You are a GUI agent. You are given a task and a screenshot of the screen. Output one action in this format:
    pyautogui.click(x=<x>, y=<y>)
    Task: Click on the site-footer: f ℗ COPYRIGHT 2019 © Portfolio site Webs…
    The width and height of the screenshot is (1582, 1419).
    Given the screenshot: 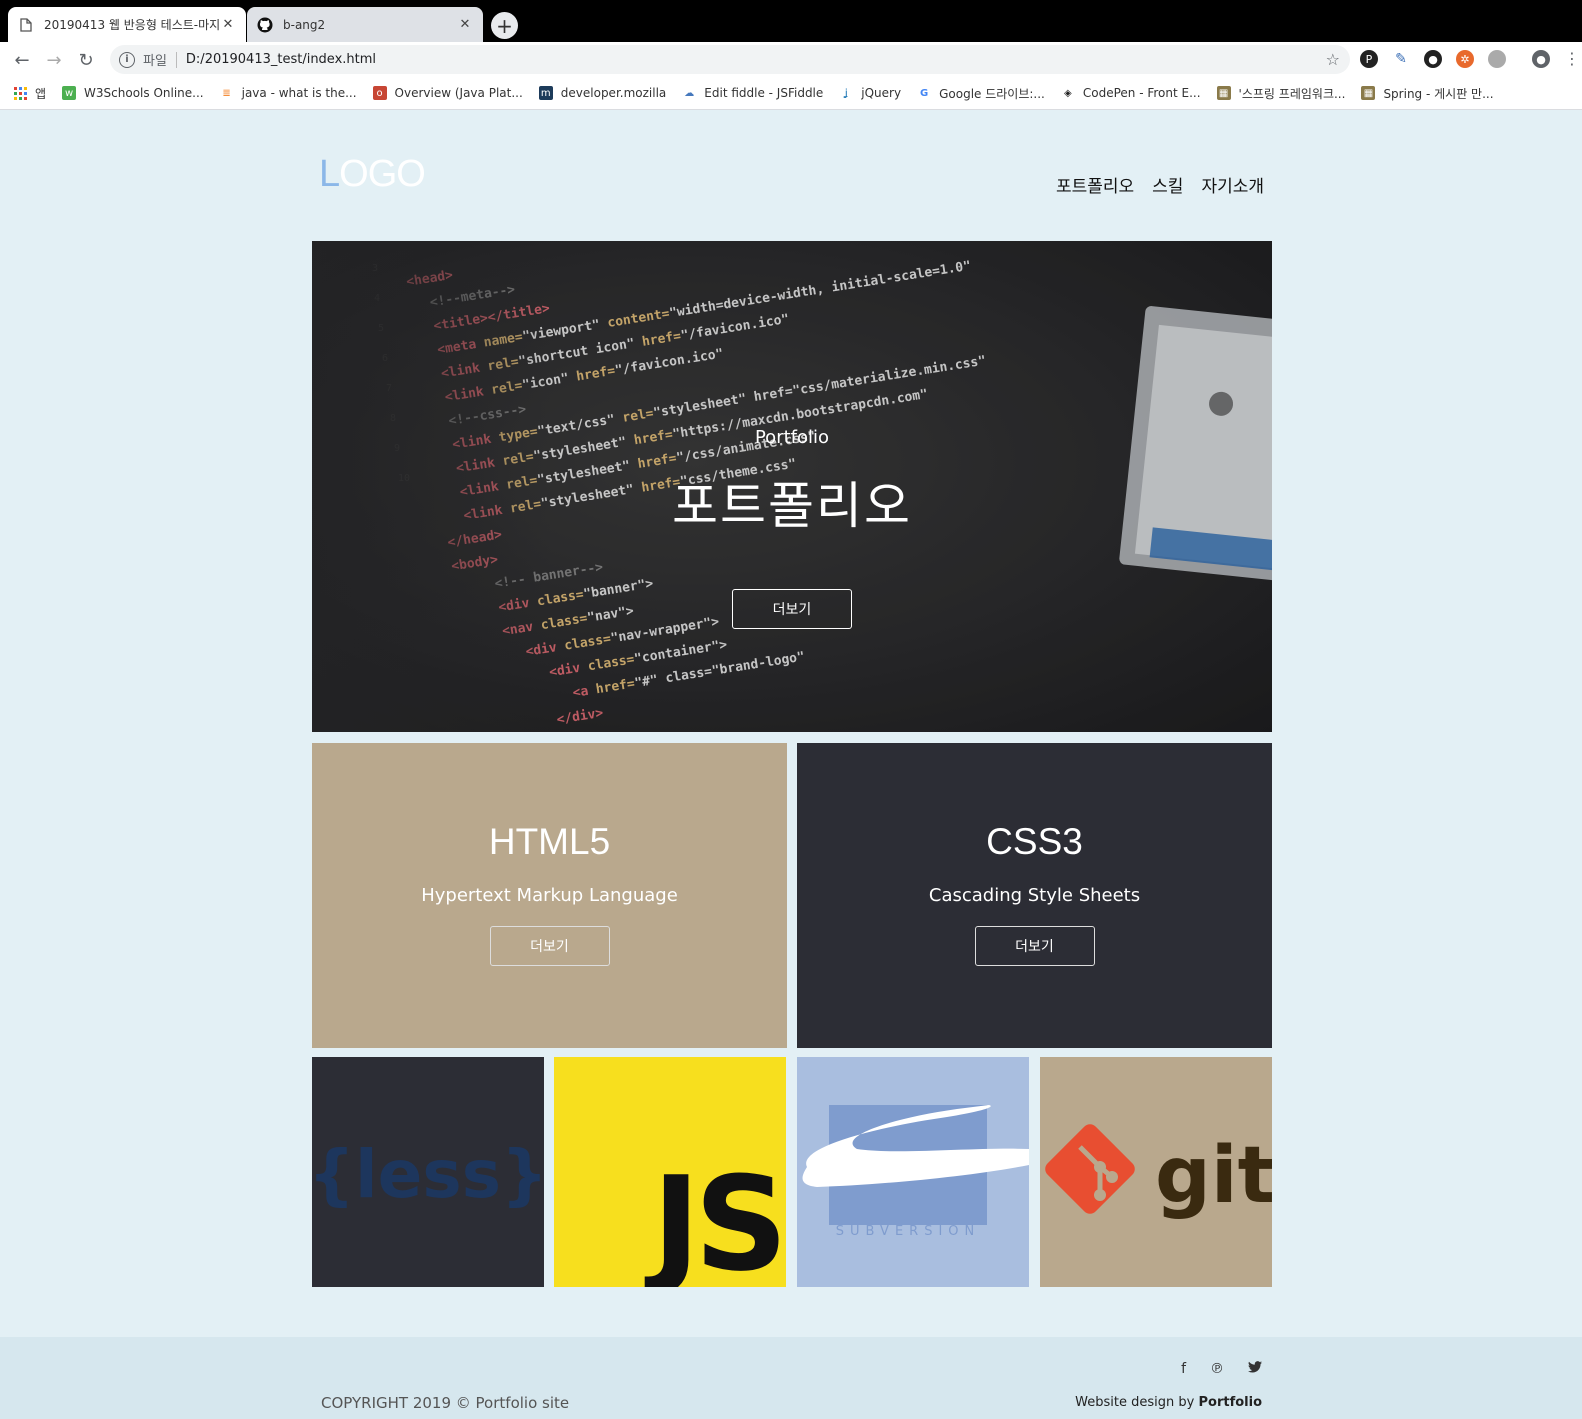 What is the action you would take?
    pyautogui.click(x=791, y=1378)
    